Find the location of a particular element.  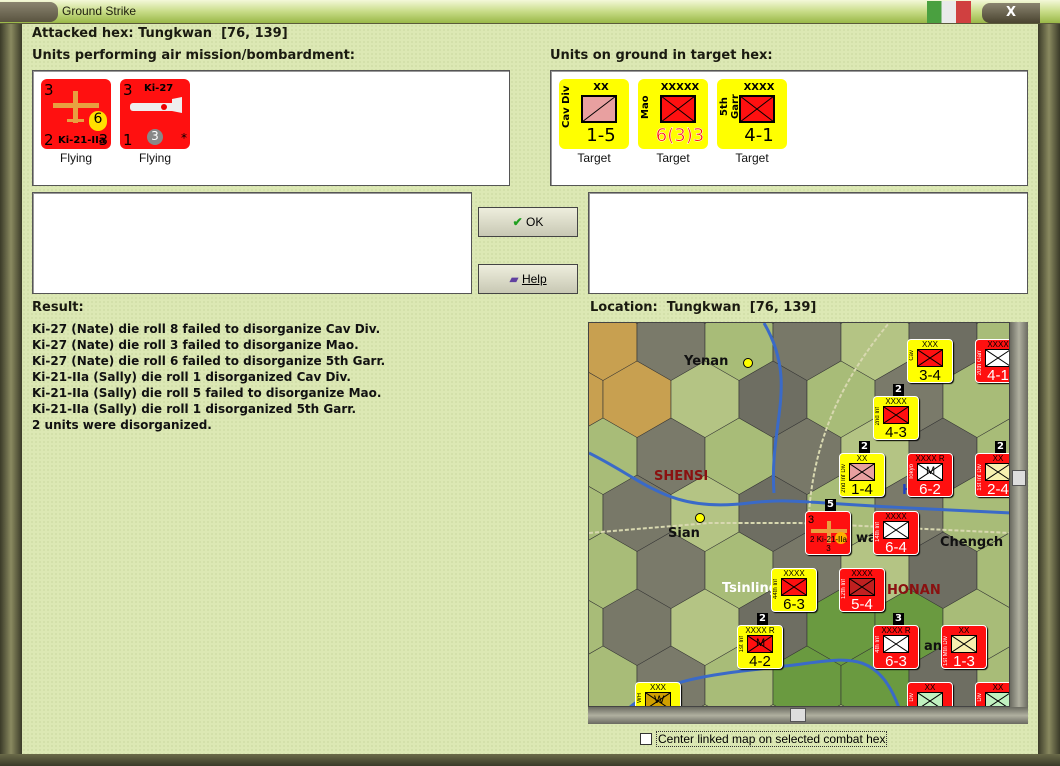

ok-button: ✔ OK is located at coordinates (528, 222).